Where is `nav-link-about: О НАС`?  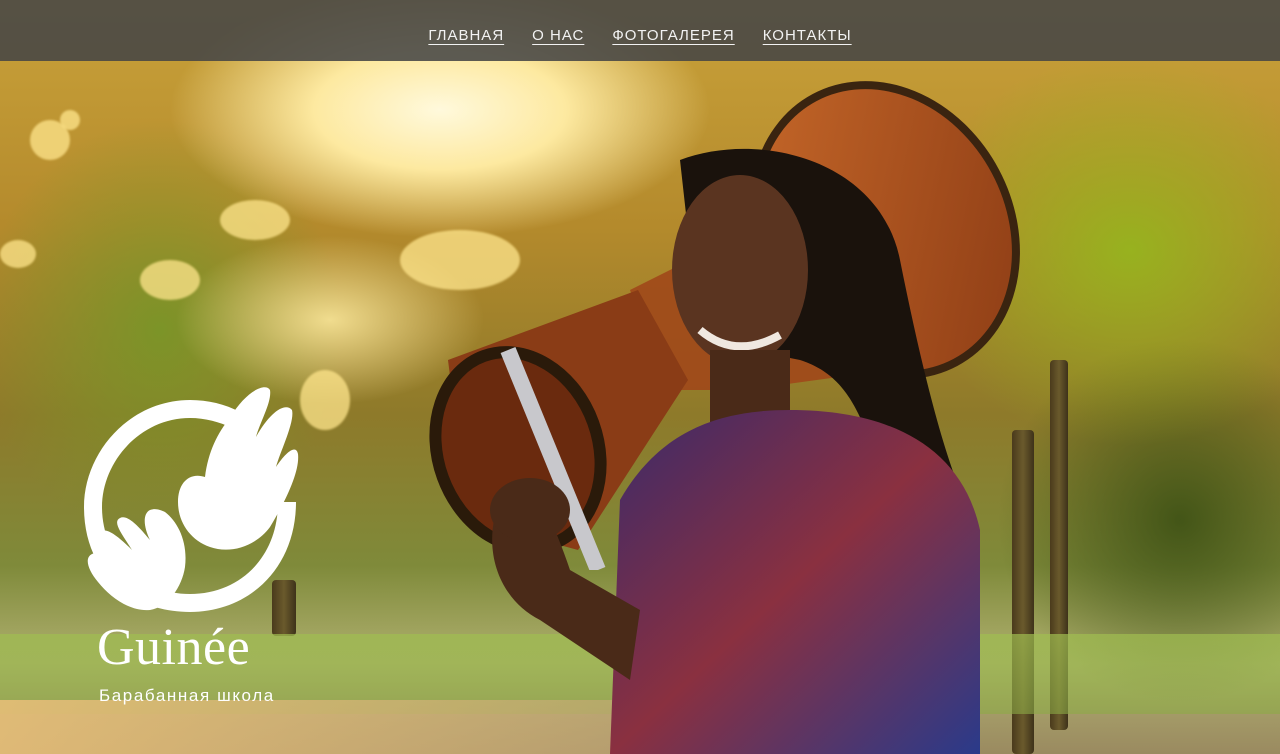 nav-link-about: О НАС is located at coordinates (558, 30).